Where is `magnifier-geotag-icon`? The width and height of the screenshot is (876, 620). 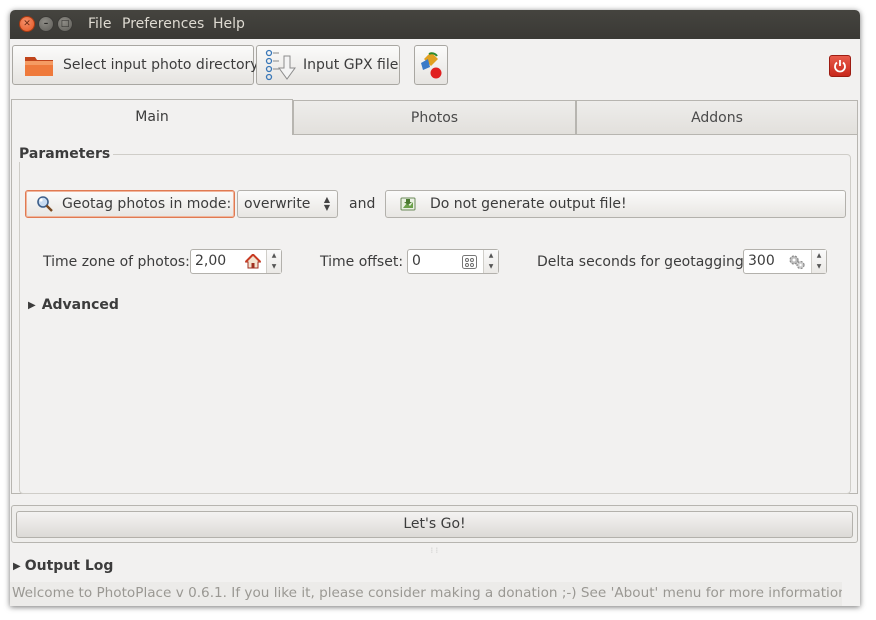 magnifier-geotag-icon is located at coordinates (45, 204).